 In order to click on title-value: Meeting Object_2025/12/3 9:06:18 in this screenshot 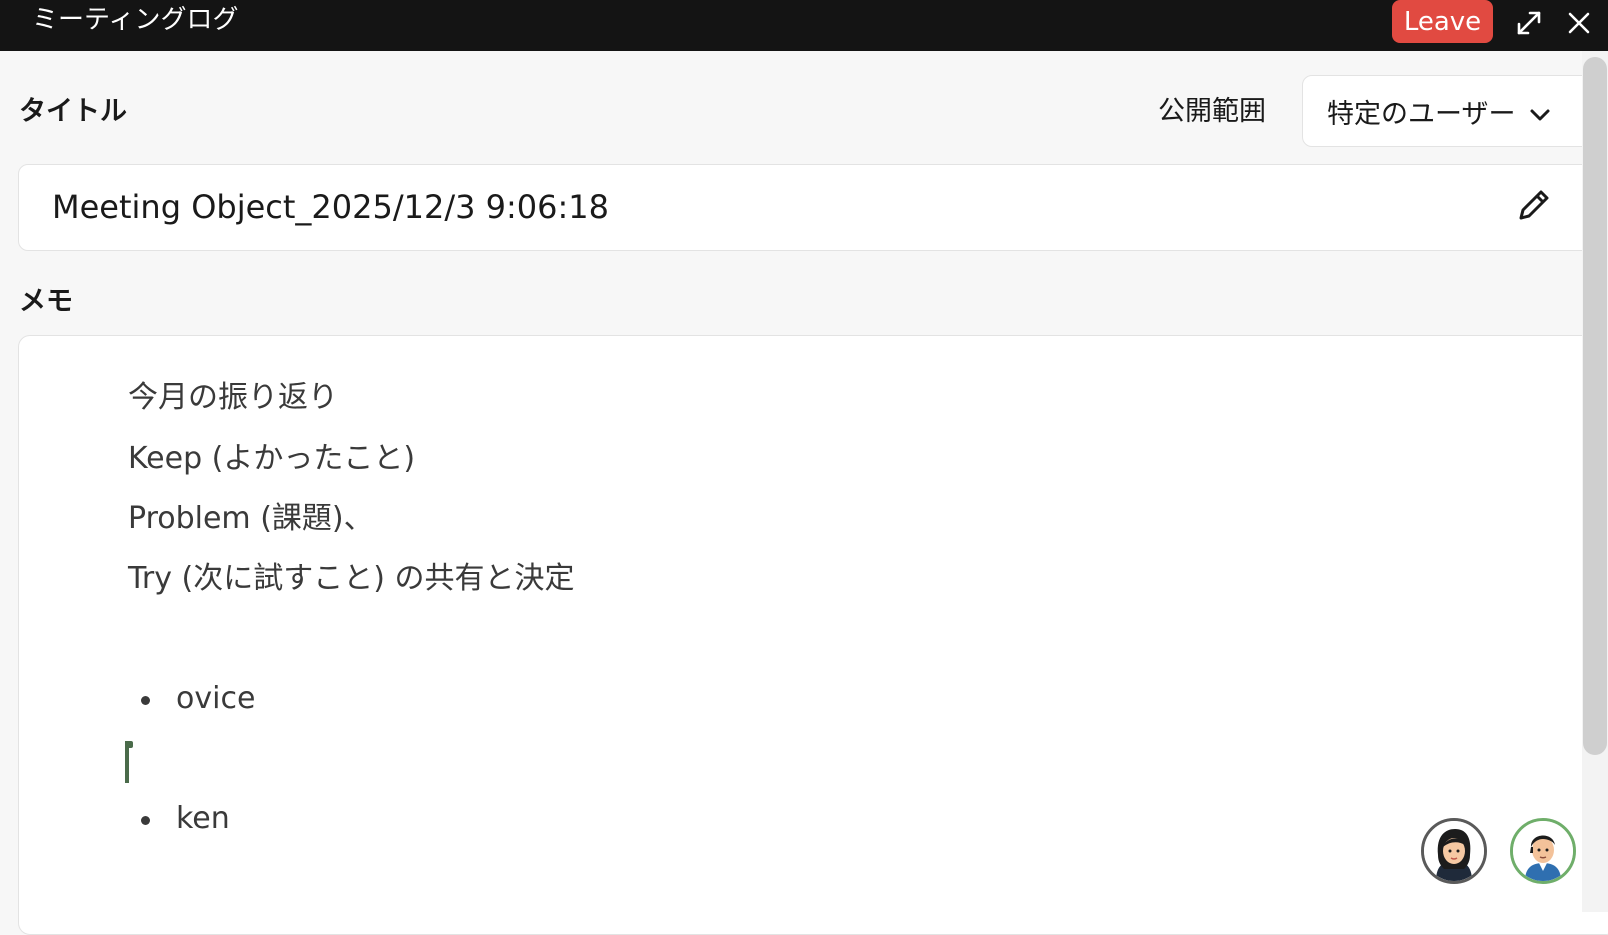, I will do `click(331, 207)`.